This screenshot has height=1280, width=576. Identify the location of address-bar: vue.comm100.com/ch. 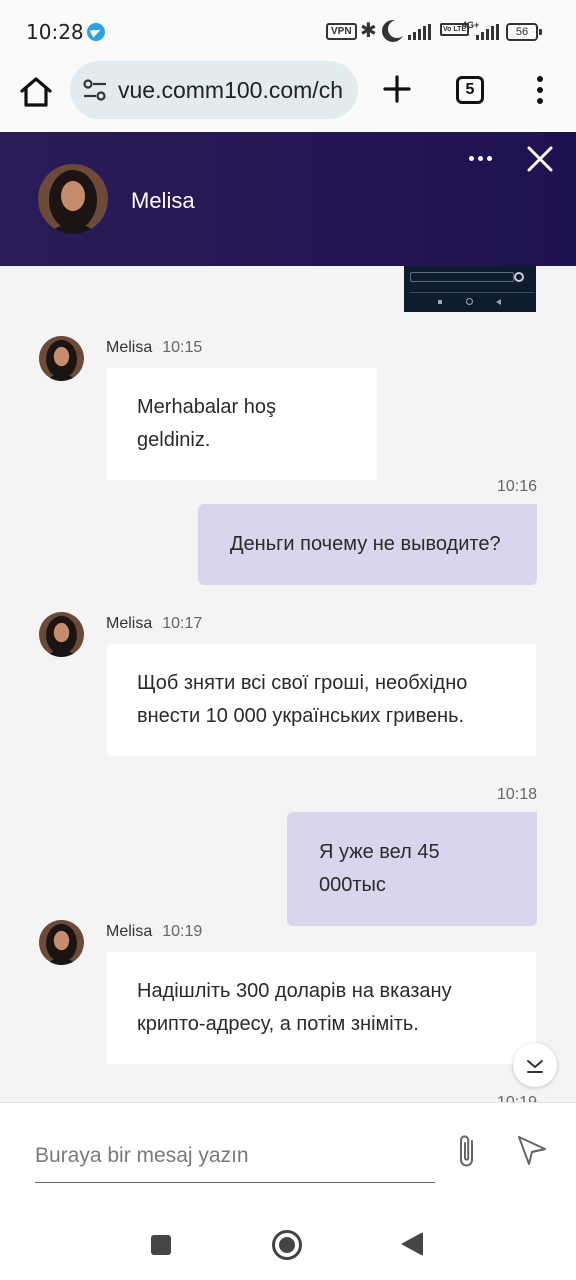
(214, 90).